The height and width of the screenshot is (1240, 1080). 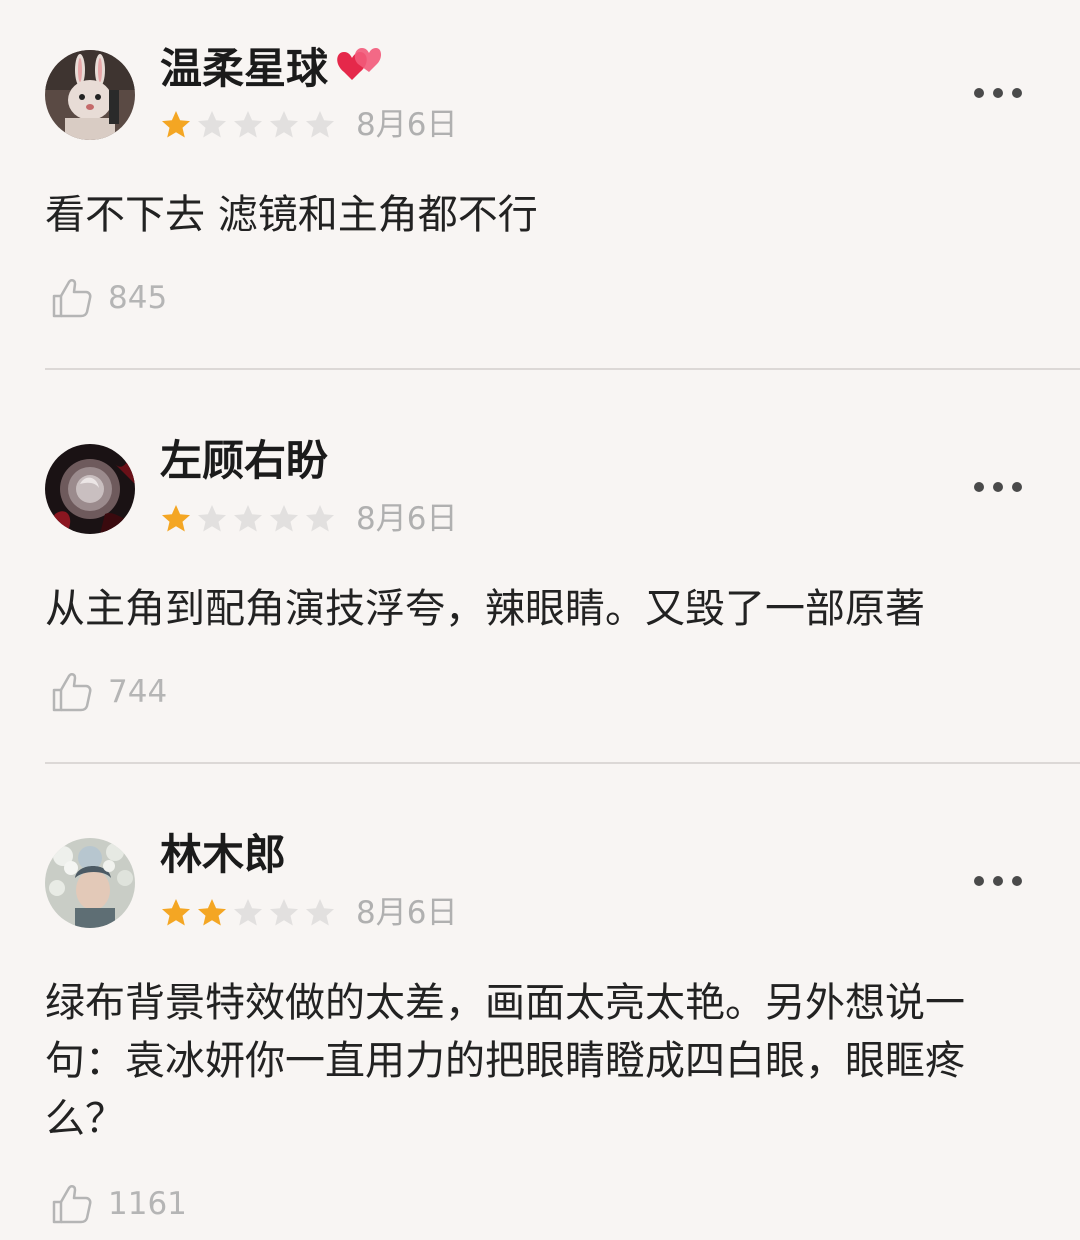 What do you see at coordinates (485, 609) in the screenshot?
I see `review-text: 从主角到配角演技浮夸，辣眼睛。又毁了一部原著` at bounding box center [485, 609].